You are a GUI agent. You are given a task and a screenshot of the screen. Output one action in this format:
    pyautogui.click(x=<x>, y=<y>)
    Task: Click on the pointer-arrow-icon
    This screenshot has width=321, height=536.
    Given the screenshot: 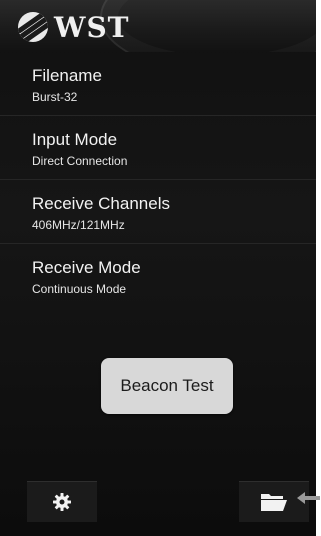 What is the action you would take?
    pyautogui.click(x=308, y=498)
    